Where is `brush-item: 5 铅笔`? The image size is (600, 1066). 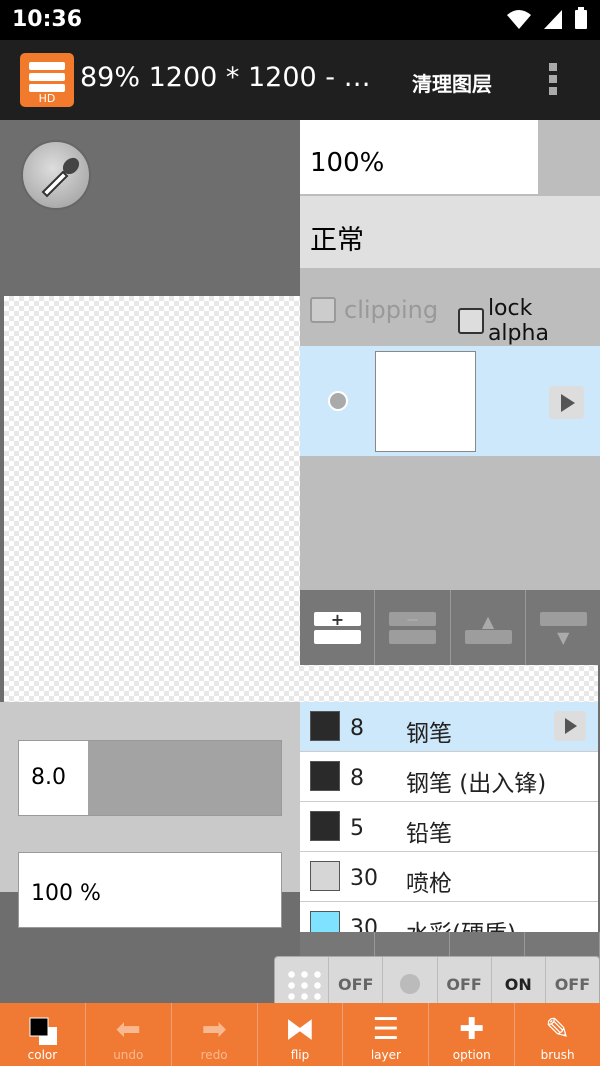 brush-item: 5 铅笔 is located at coordinates (449, 827).